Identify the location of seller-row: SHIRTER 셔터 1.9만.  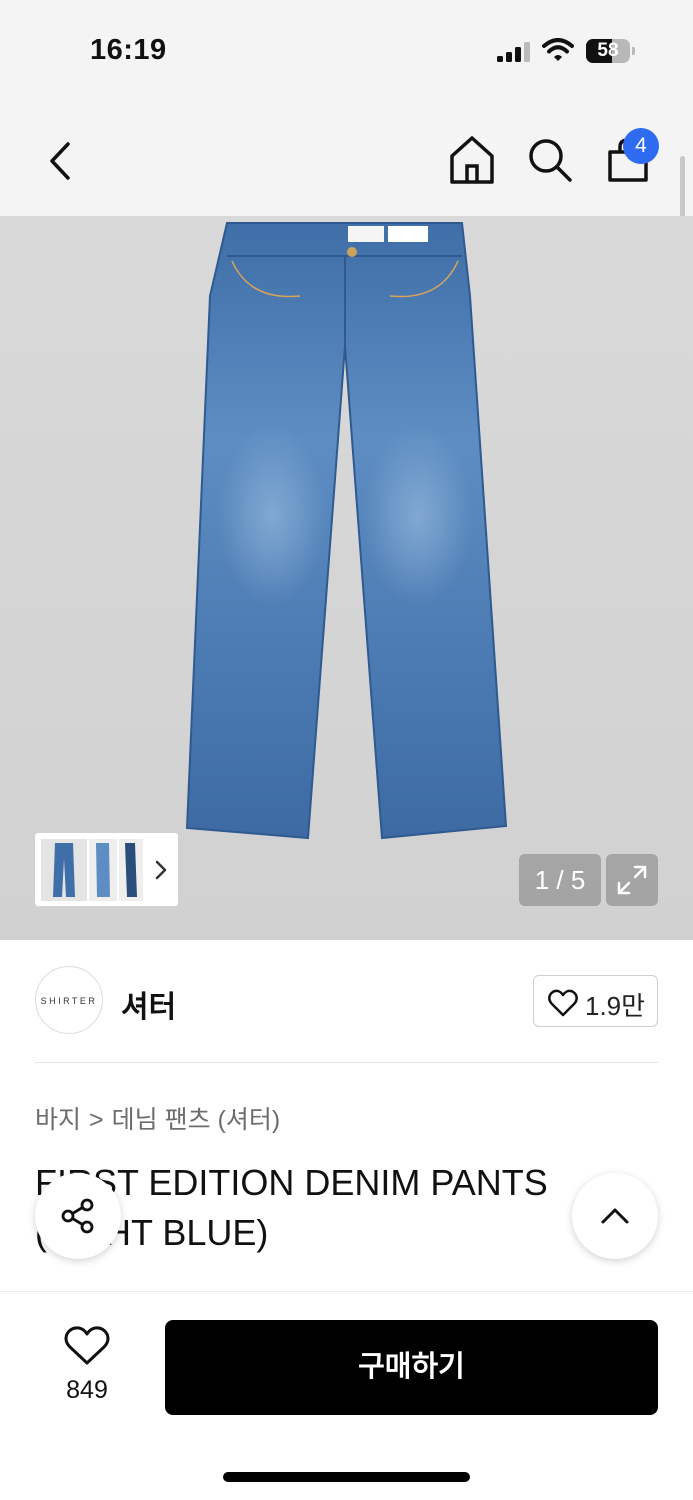
(346, 1001).